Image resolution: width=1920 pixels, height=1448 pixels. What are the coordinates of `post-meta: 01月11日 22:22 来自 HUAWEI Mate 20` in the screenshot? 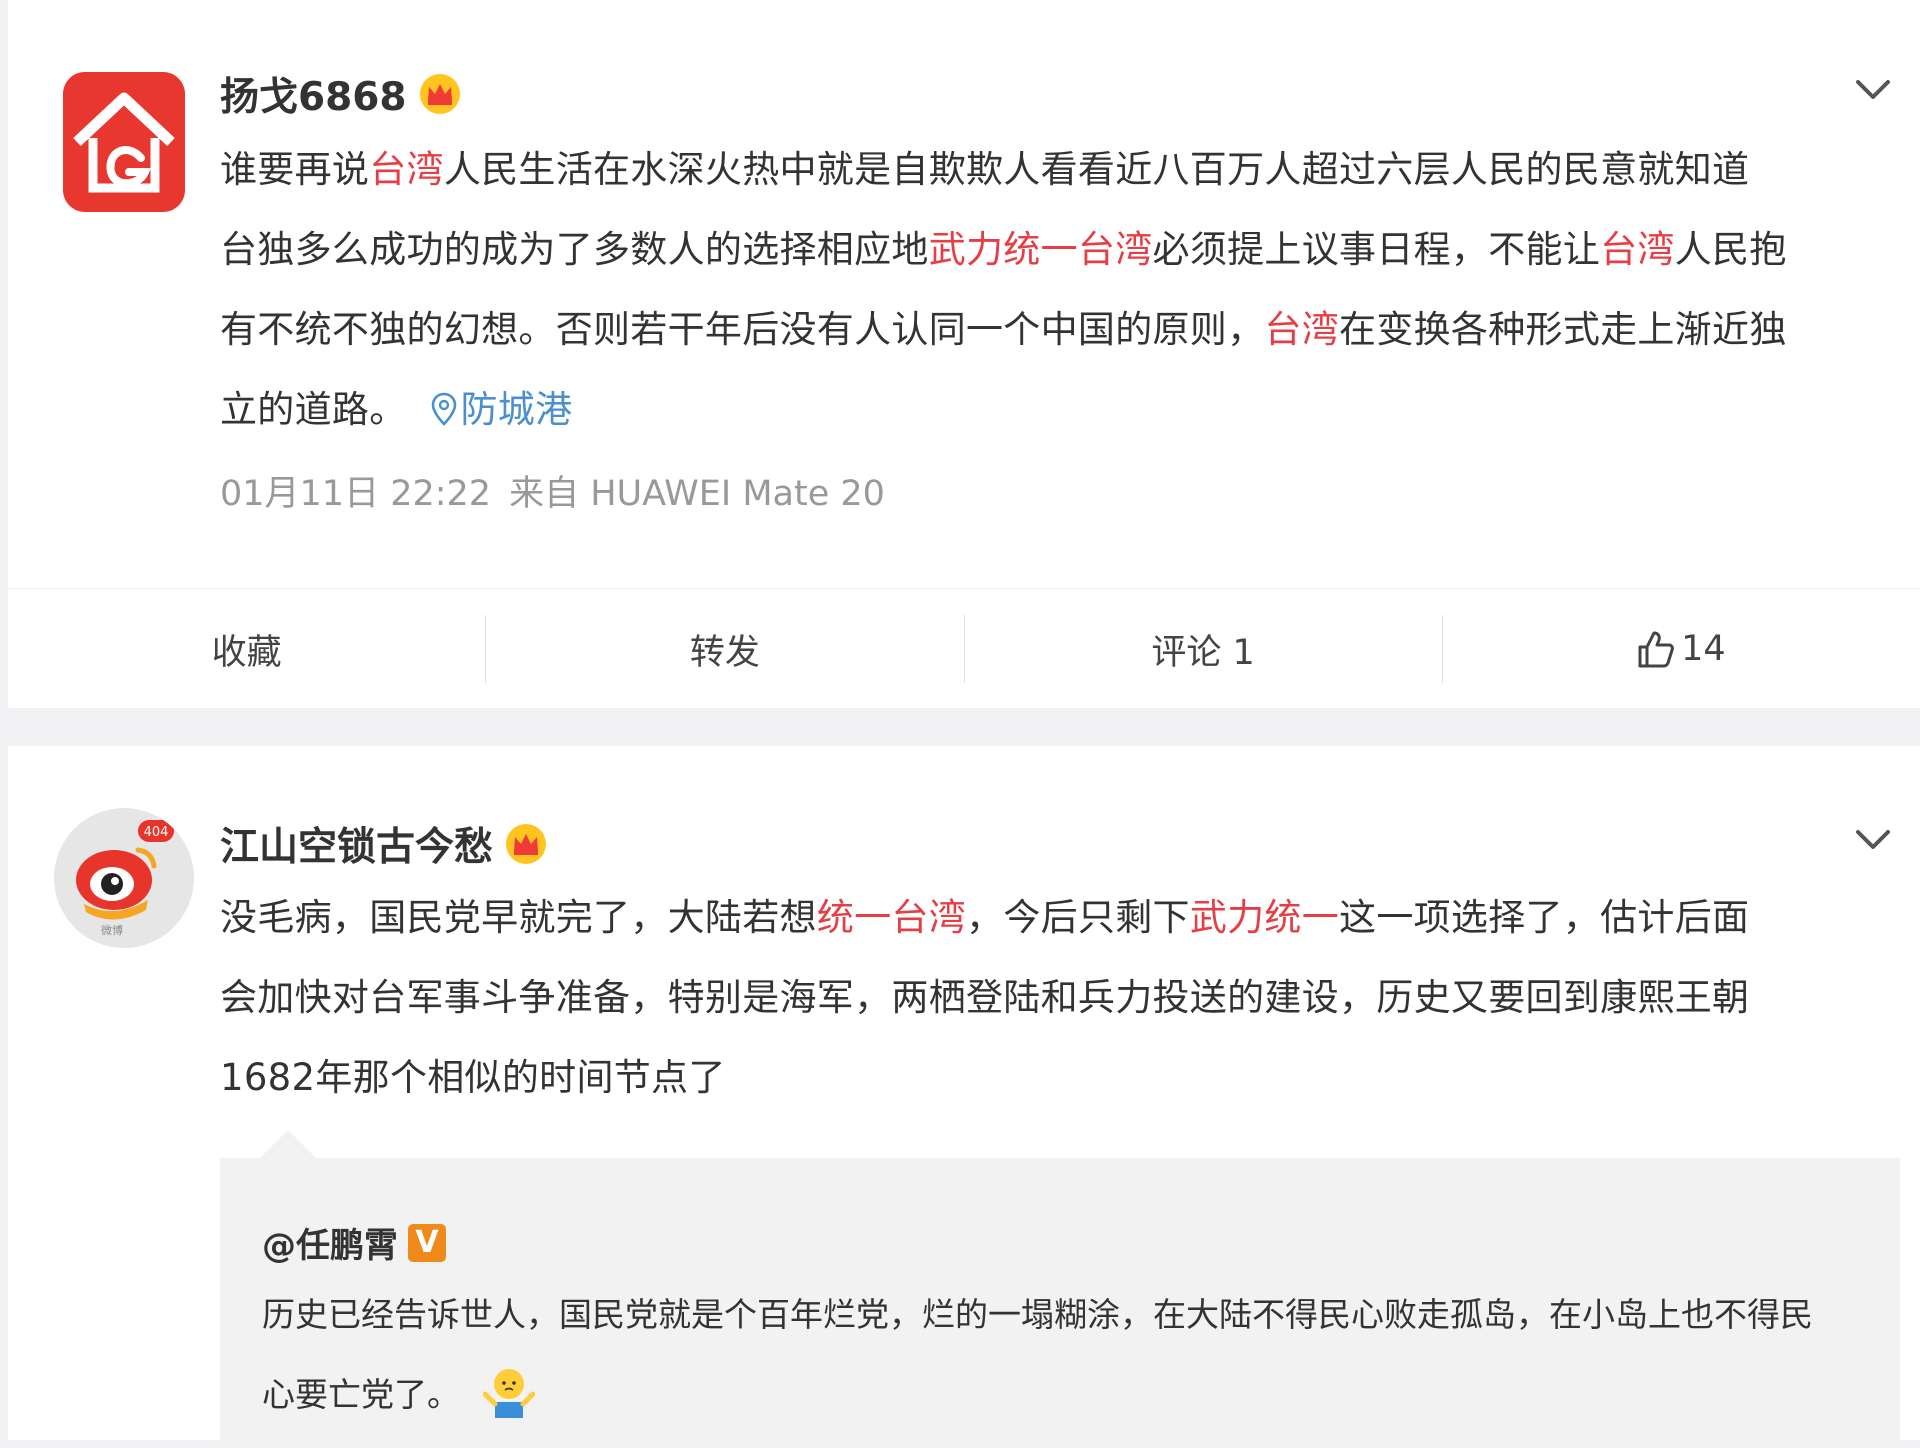 It's located at (552, 490).